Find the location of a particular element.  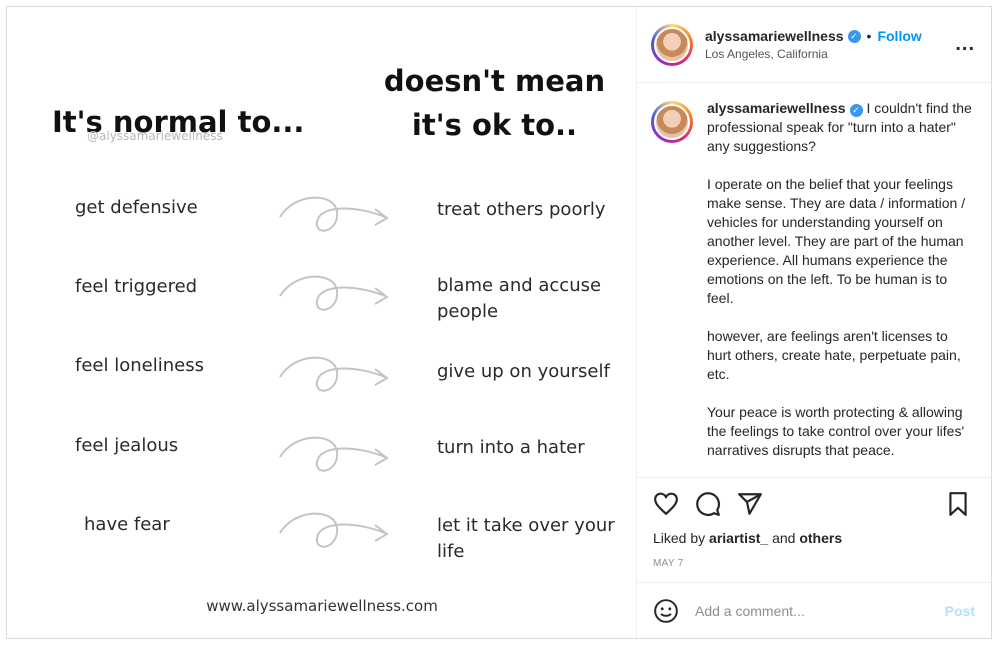

header-username: alyssamariewellness is located at coordinates (774, 36).